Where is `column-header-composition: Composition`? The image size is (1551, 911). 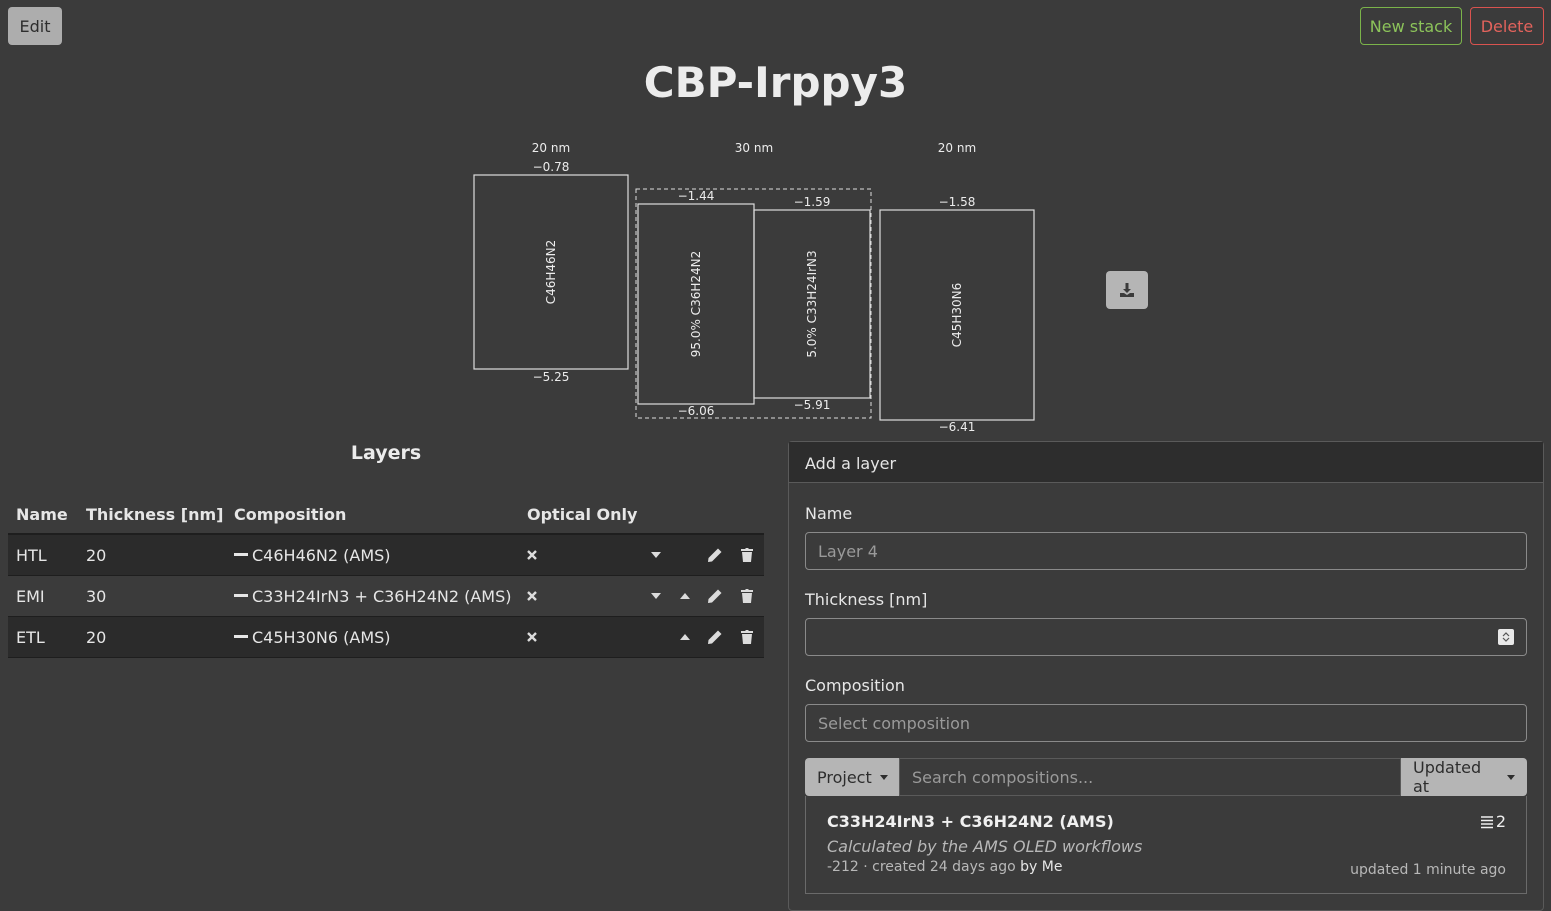 column-header-composition: Composition is located at coordinates (290, 514).